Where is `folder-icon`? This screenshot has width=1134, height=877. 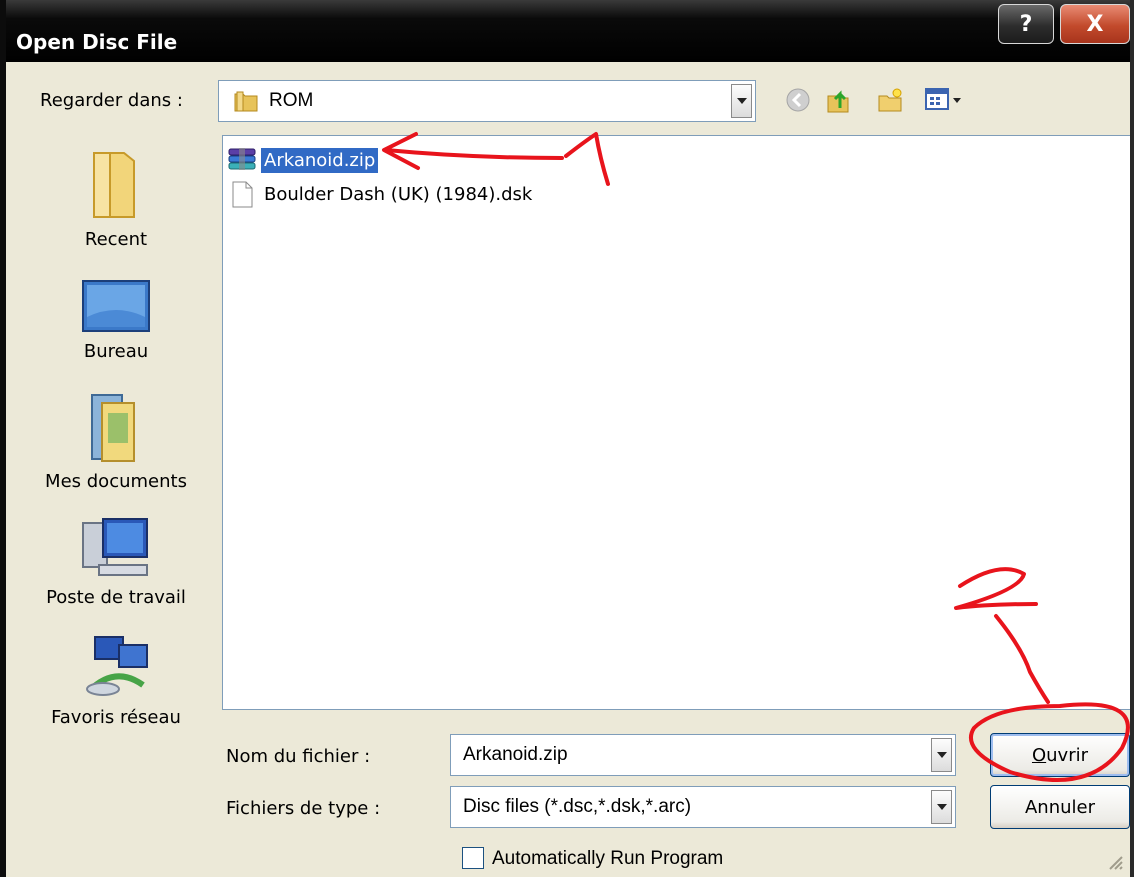 folder-icon is located at coordinates (246, 101).